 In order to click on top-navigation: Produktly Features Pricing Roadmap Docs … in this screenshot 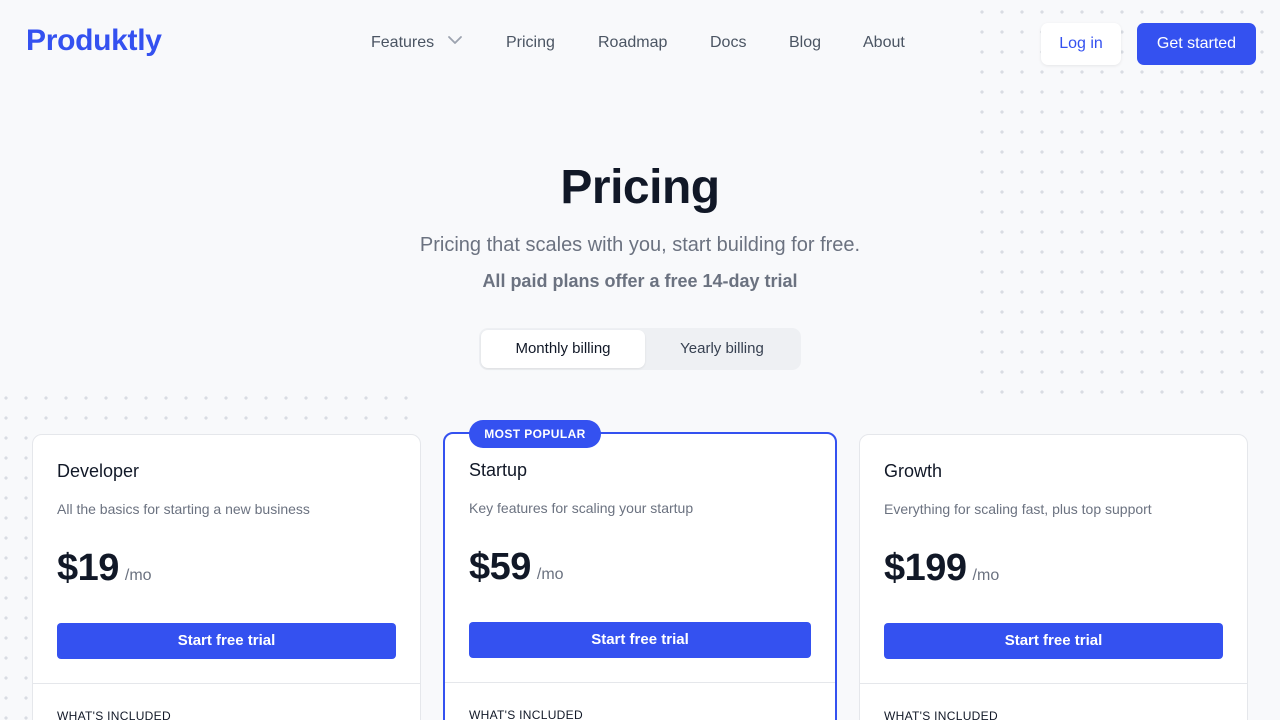, I will do `click(640, 44)`.